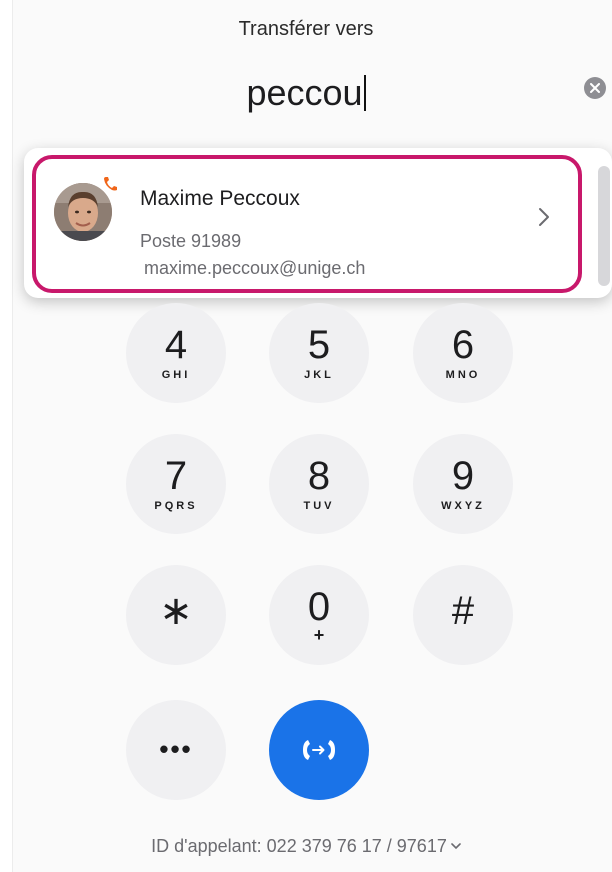 This screenshot has width=612, height=872. What do you see at coordinates (220, 198) in the screenshot?
I see `contact-name: Maxime Peccoux` at bounding box center [220, 198].